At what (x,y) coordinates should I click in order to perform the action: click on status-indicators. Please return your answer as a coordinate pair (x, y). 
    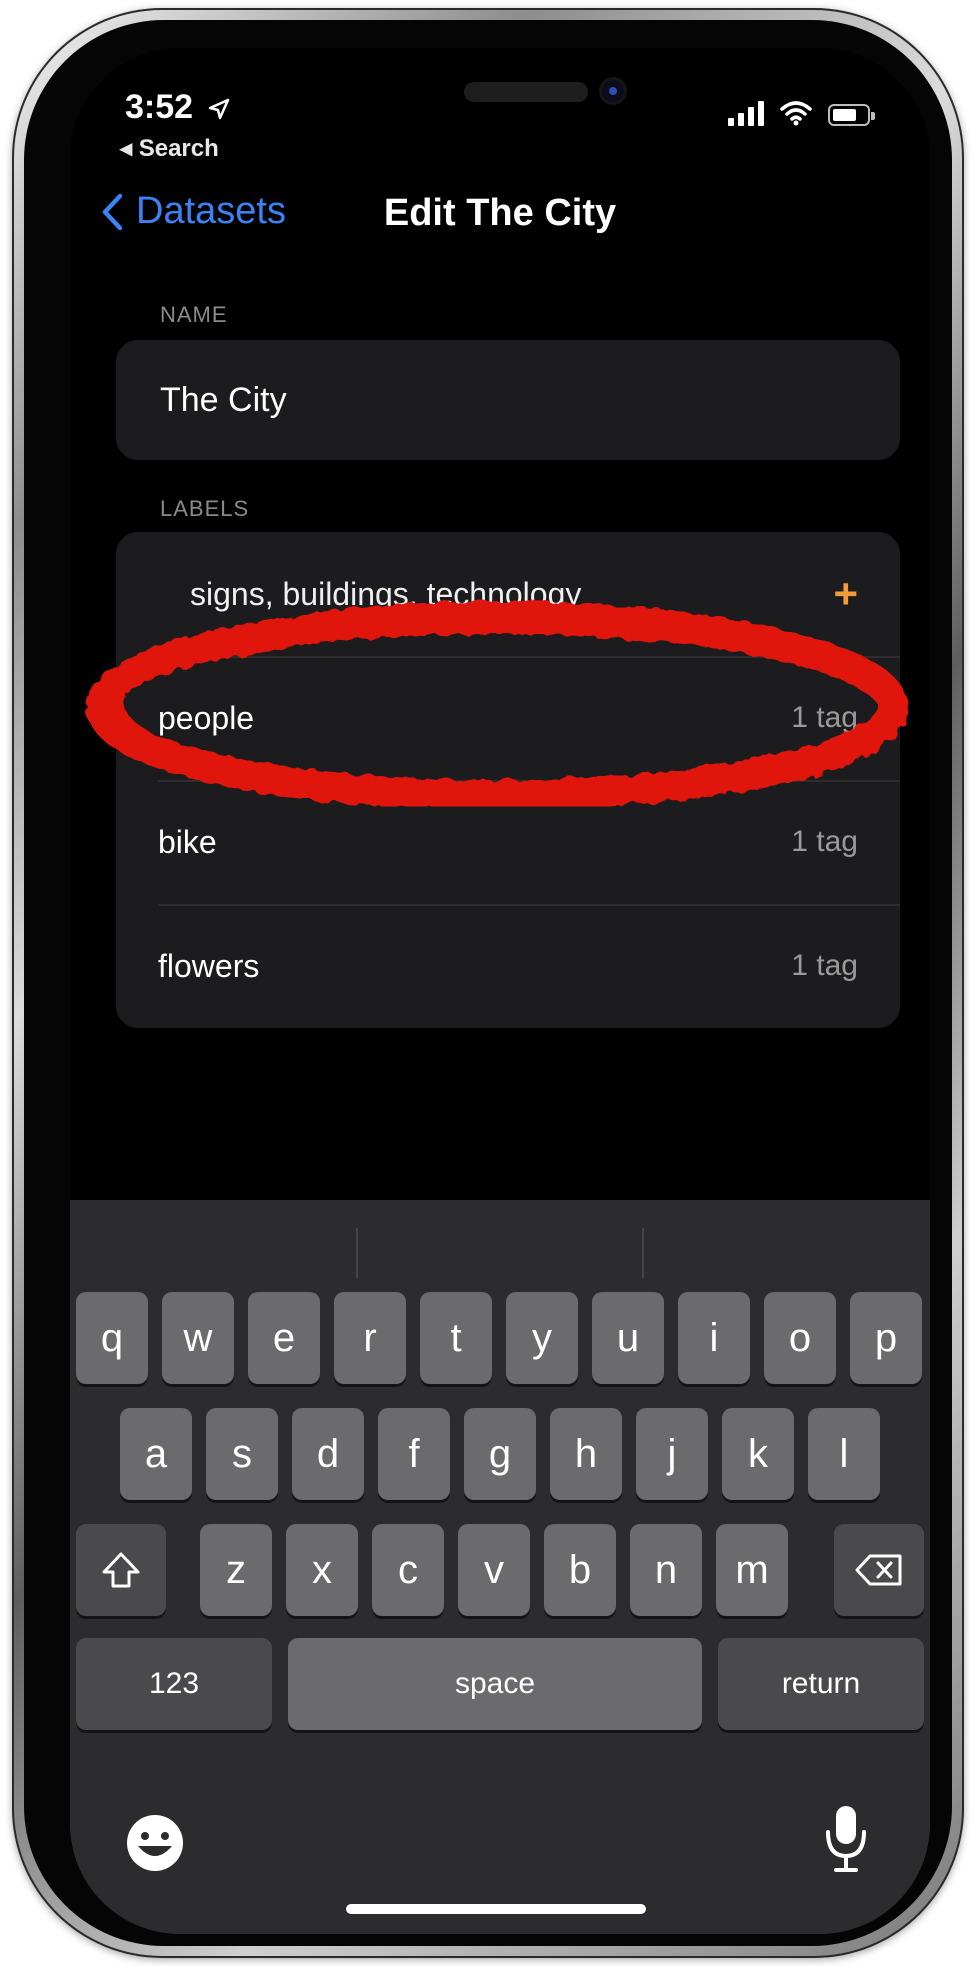
    Looking at the image, I should click on (801, 113).